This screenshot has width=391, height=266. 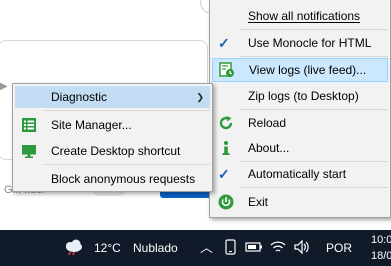 I want to click on clock: 10:0 18/05/, so click(x=381, y=248).